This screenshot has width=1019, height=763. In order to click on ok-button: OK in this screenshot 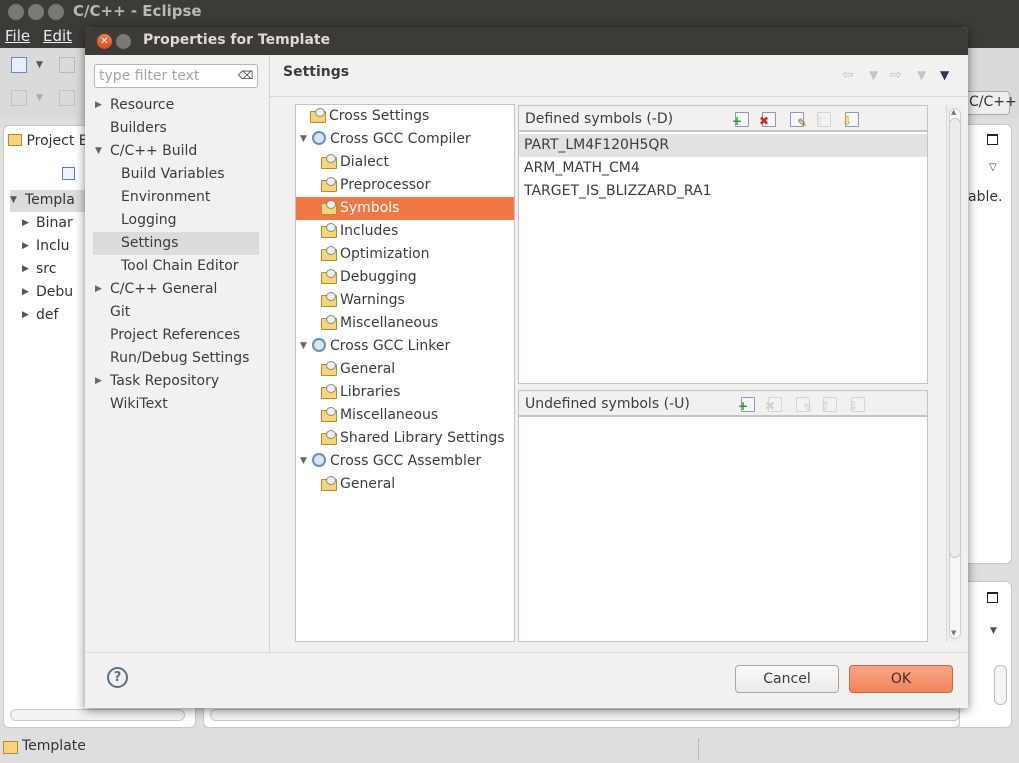, I will do `click(901, 679)`.